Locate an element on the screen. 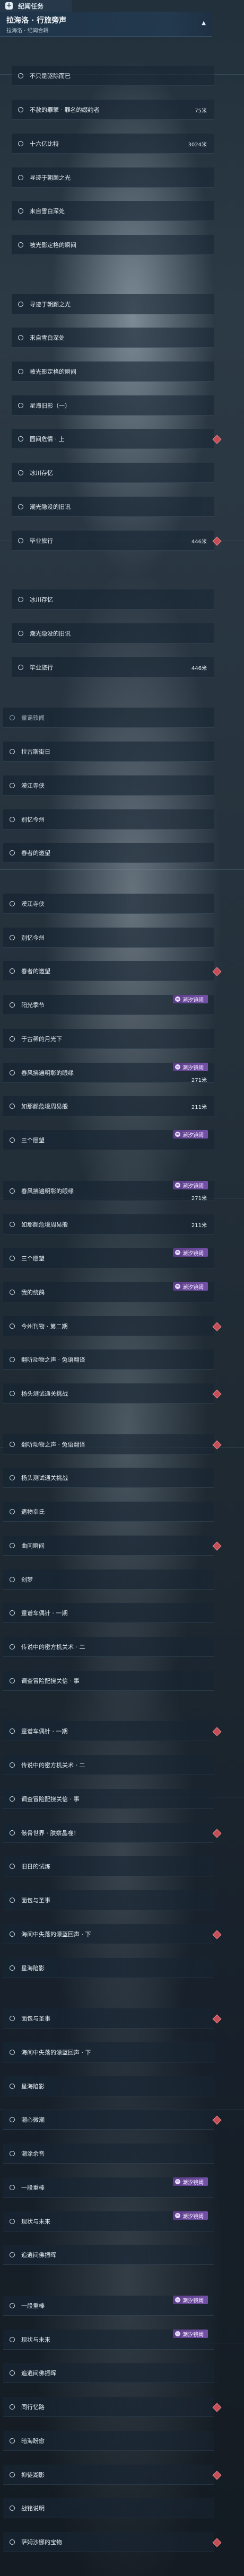  quest-label: 星海旧影（一） is located at coordinates (51, 405).